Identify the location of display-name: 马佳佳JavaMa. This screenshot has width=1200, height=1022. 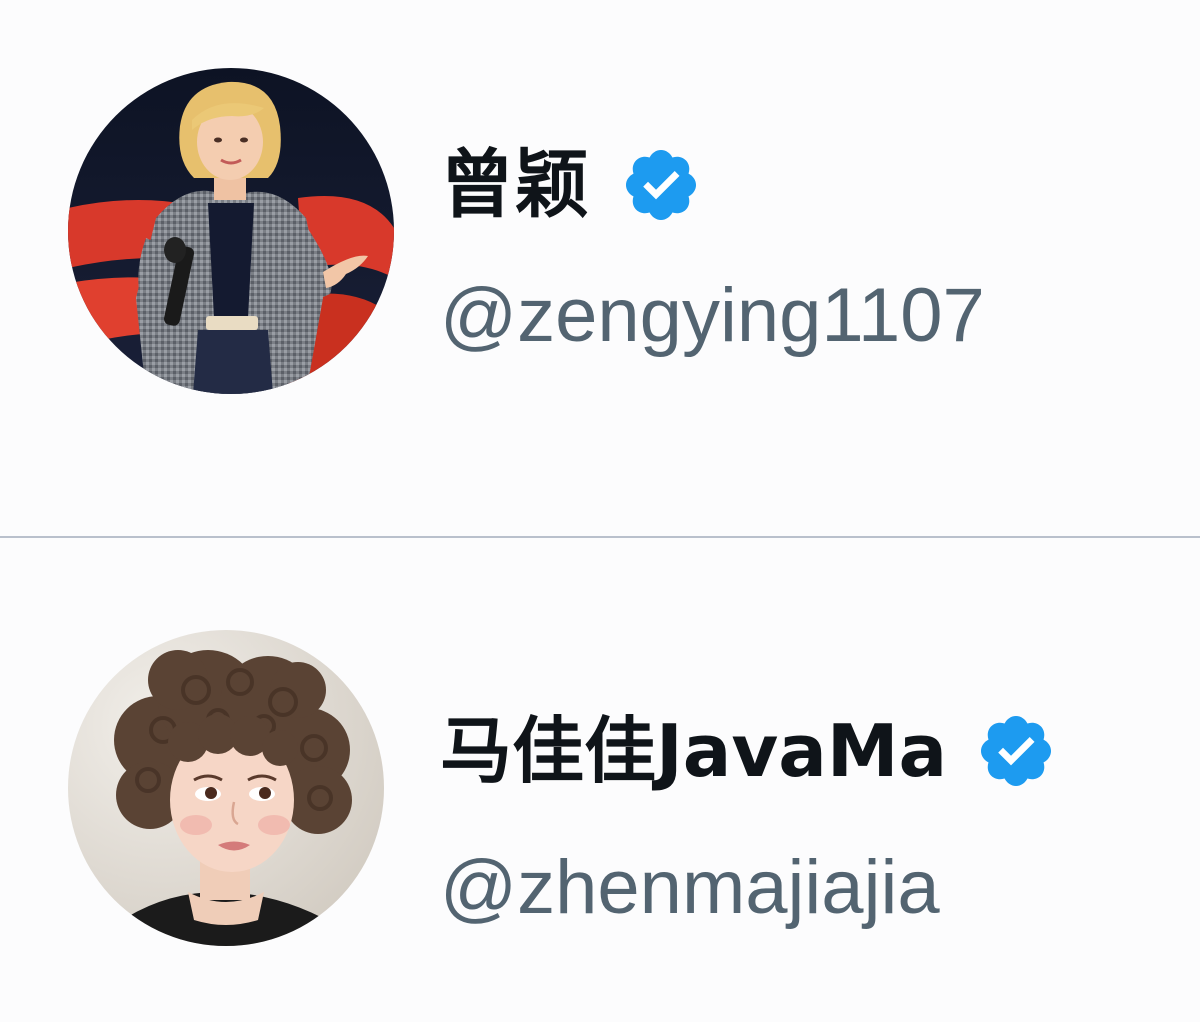
(693, 751).